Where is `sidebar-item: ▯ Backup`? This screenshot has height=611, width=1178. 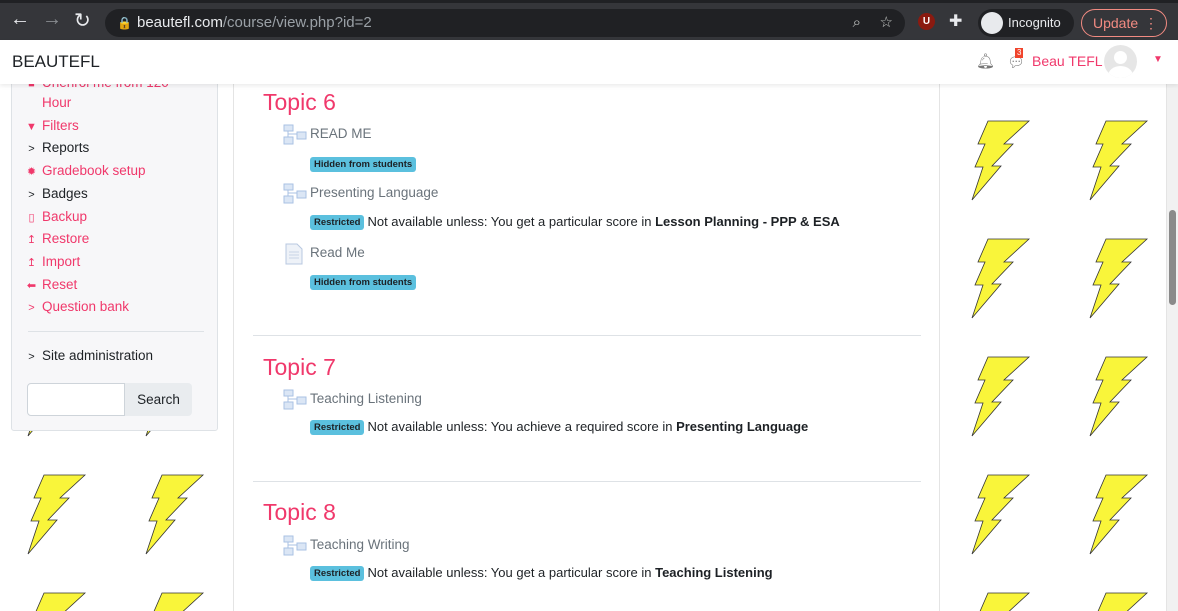
sidebar-item: ▯ Backup is located at coordinates (58, 216).